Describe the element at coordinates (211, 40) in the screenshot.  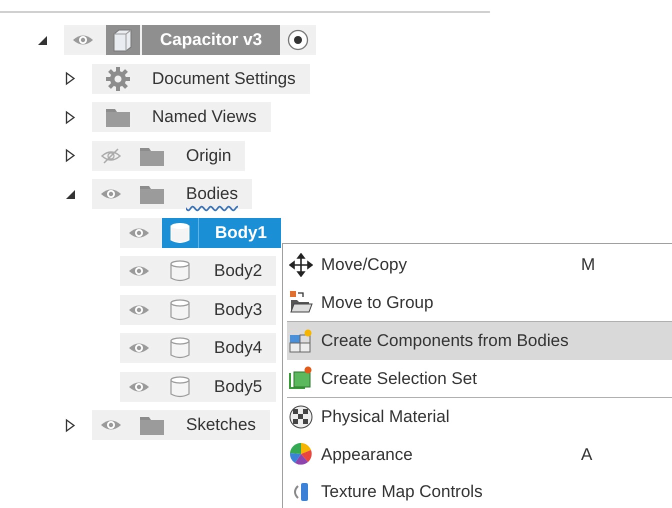
I see `component-label: Capacitor v3` at that location.